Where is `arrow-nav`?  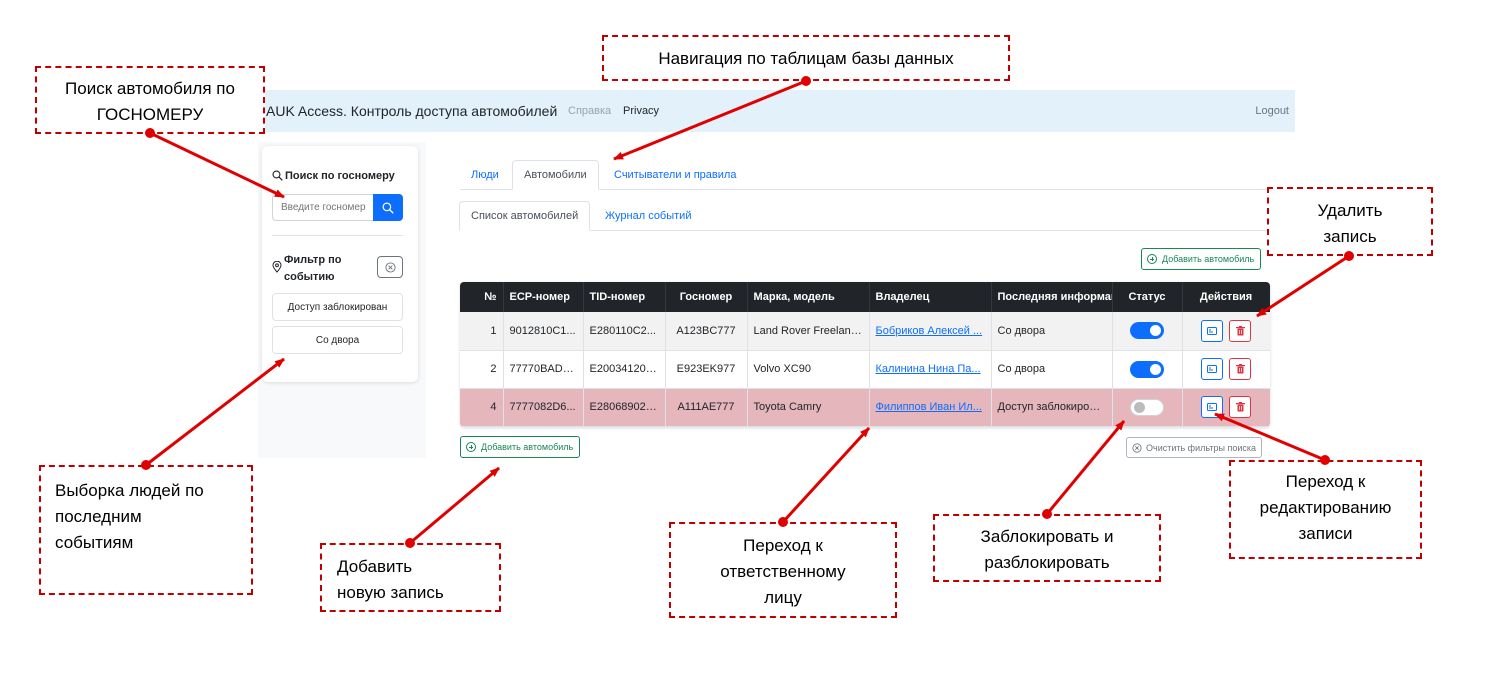 arrow-nav is located at coordinates (710, 120).